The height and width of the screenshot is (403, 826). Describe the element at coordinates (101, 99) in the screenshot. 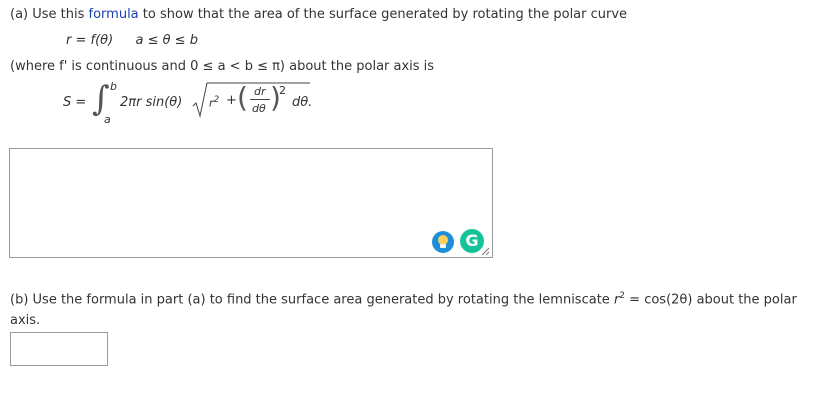

I see `integral-sign: ∫` at that location.